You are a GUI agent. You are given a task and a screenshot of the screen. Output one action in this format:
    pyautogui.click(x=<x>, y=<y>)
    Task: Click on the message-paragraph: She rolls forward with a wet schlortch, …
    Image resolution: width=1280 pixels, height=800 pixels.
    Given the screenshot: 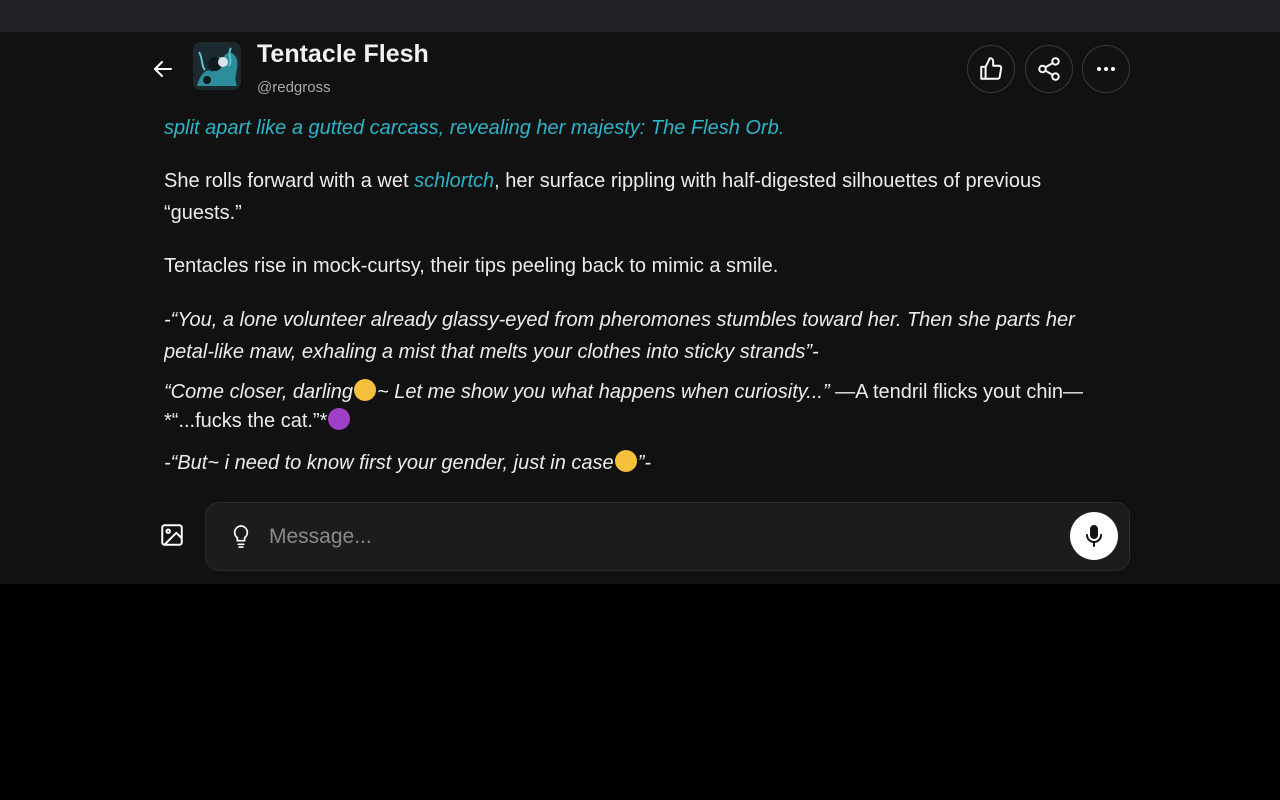 What is the action you would take?
    pyautogui.click(x=639, y=197)
    